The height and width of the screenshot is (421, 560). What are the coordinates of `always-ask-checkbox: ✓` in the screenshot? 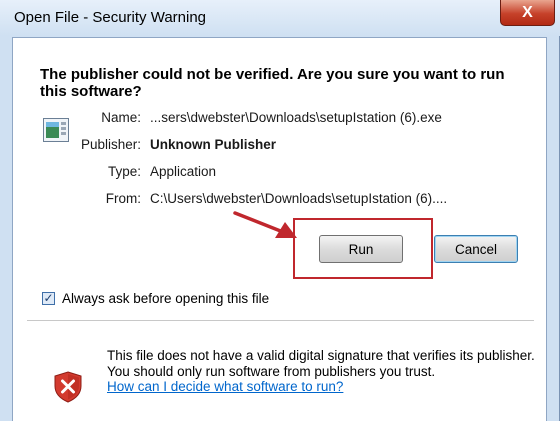 It's located at (48, 298).